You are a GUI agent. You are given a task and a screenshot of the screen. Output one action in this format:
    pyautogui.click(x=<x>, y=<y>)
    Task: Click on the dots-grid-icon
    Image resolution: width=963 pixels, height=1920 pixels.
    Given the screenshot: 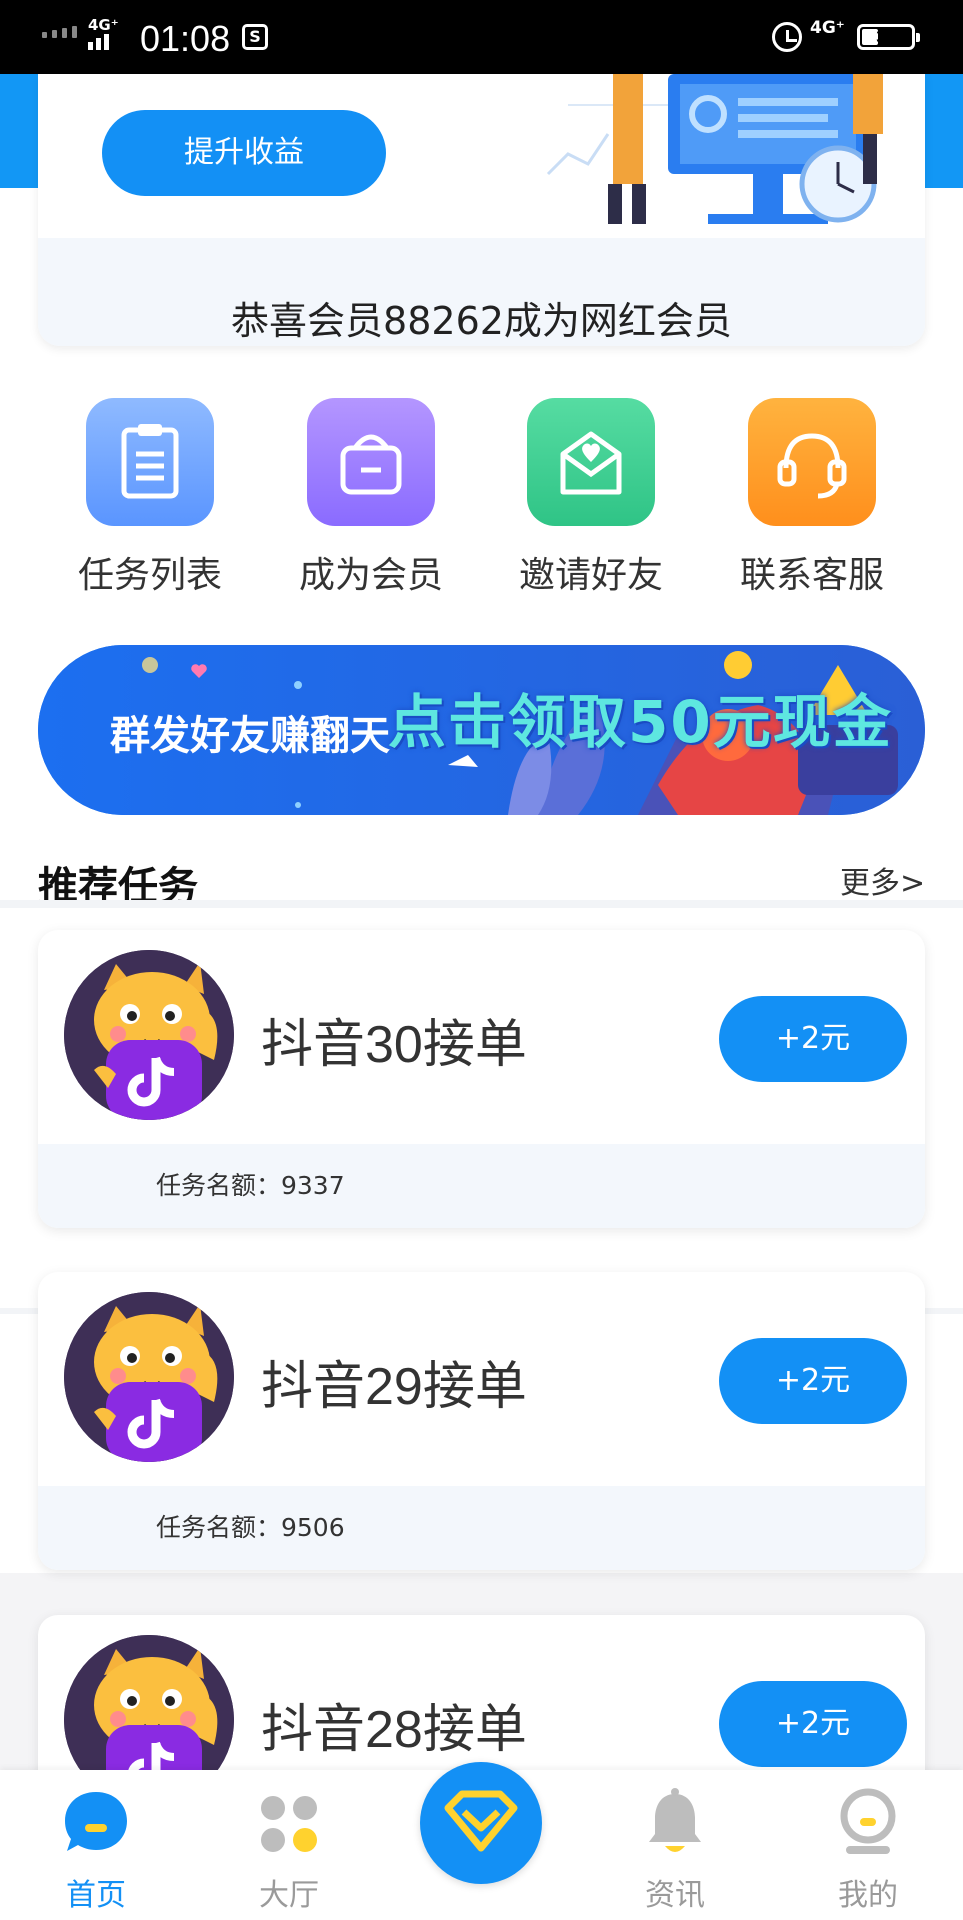 What is the action you would take?
    pyautogui.click(x=289, y=1824)
    